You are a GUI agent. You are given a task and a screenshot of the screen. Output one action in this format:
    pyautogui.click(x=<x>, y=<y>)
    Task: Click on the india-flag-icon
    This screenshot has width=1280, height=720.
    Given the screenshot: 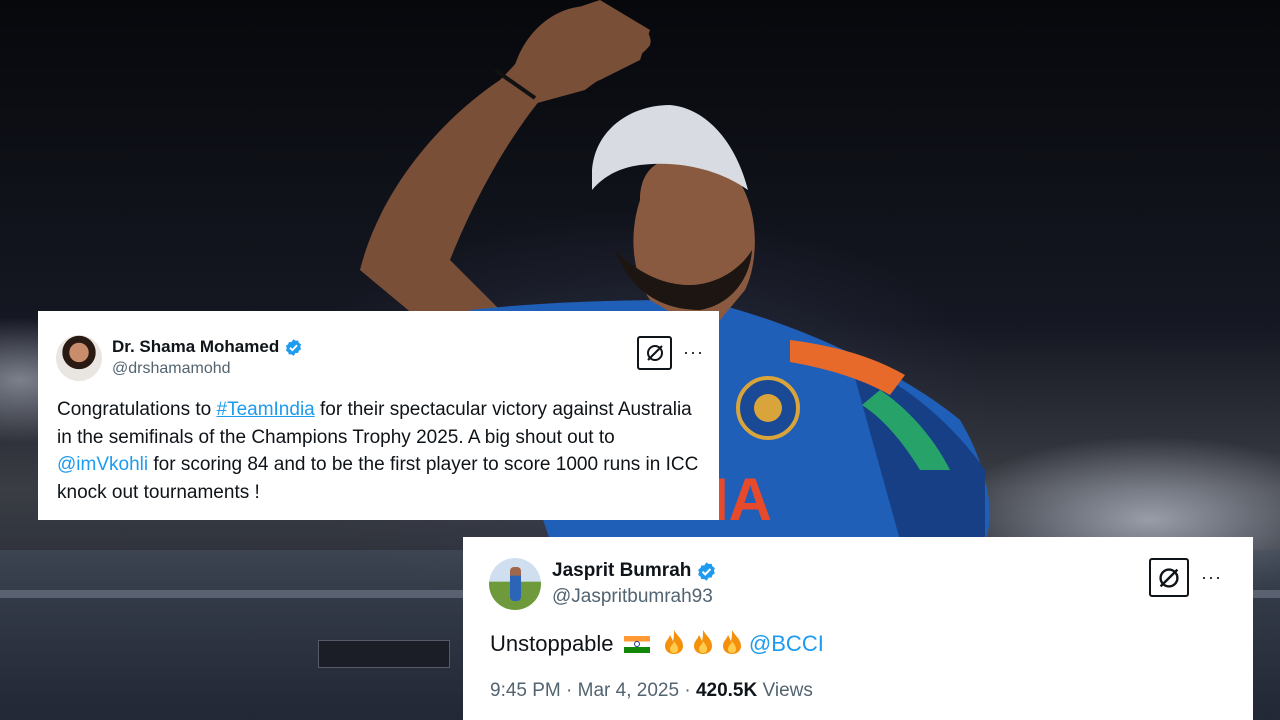 What is the action you would take?
    pyautogui.click(x=636, y=644)
    